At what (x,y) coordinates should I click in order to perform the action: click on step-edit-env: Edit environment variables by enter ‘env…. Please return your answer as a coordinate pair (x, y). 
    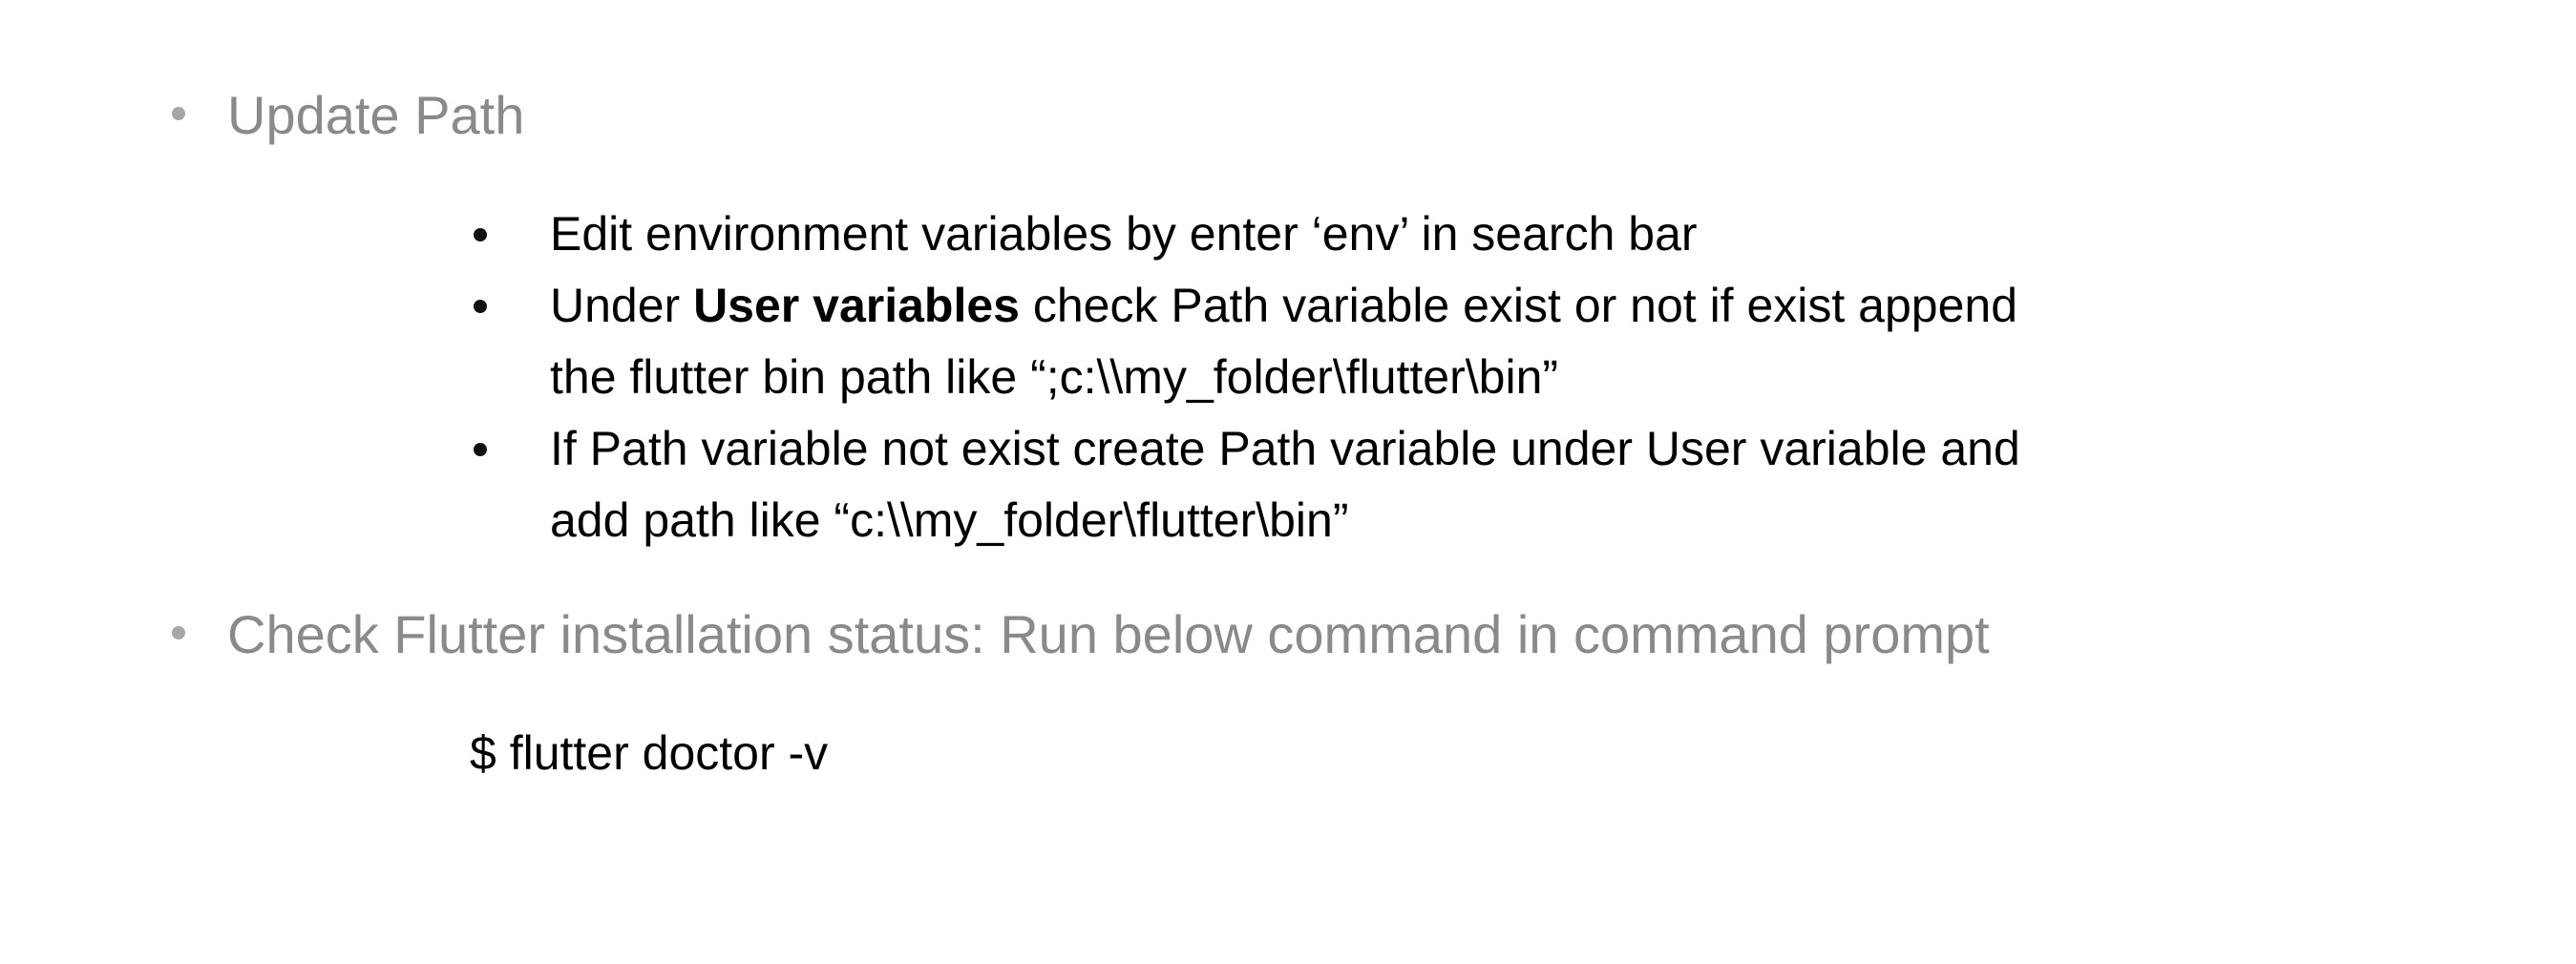
    Looking at the image, I should click on (1281, 234).